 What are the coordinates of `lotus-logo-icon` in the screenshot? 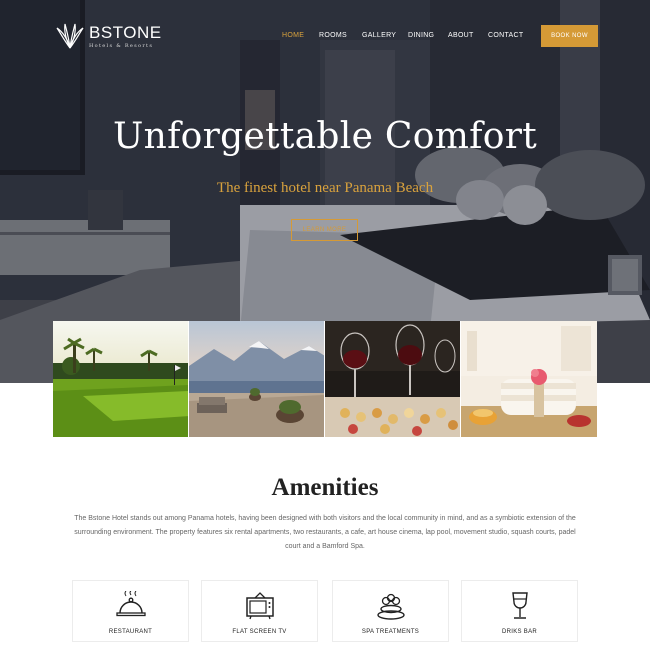 It's located at (70, 36).